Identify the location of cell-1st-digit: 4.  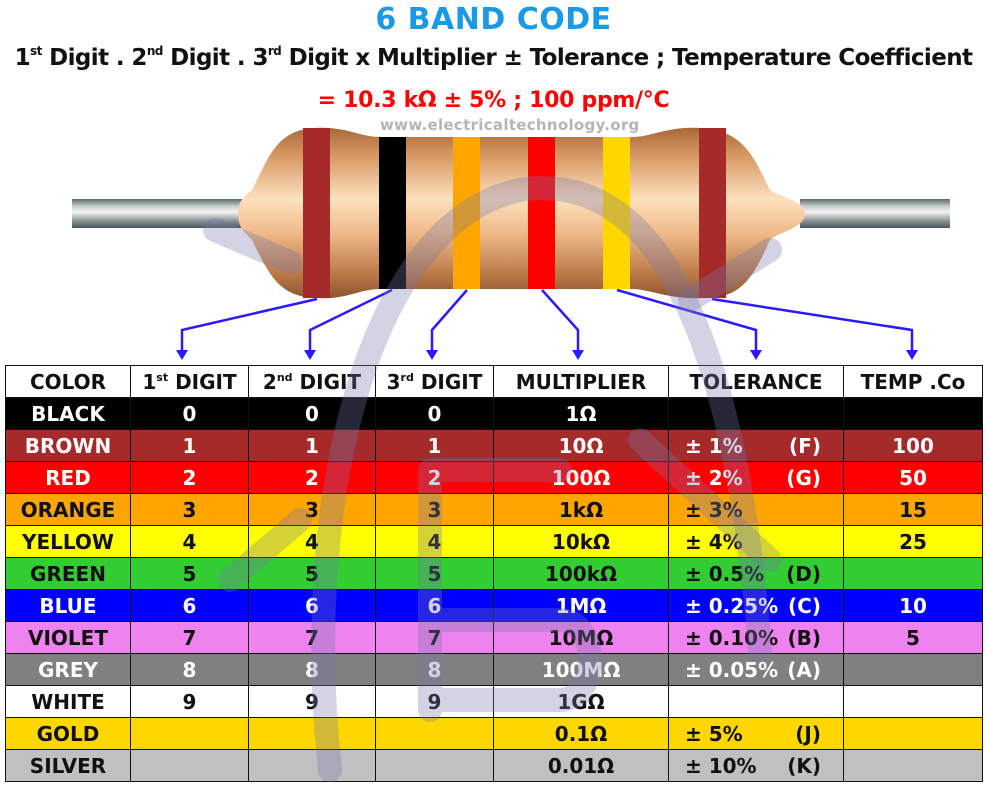
(189, 541).